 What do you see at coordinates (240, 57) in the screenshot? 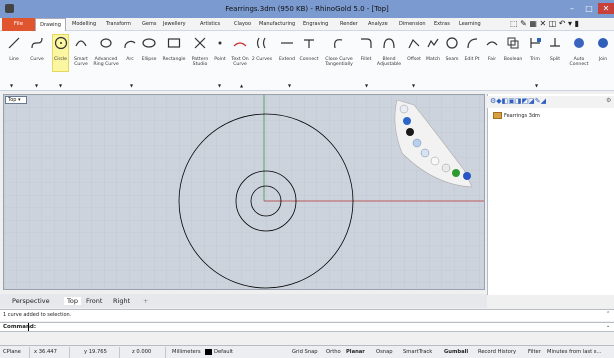
I see `text-on-curve-button: Text On Curve` at bounding box center [240, 57].